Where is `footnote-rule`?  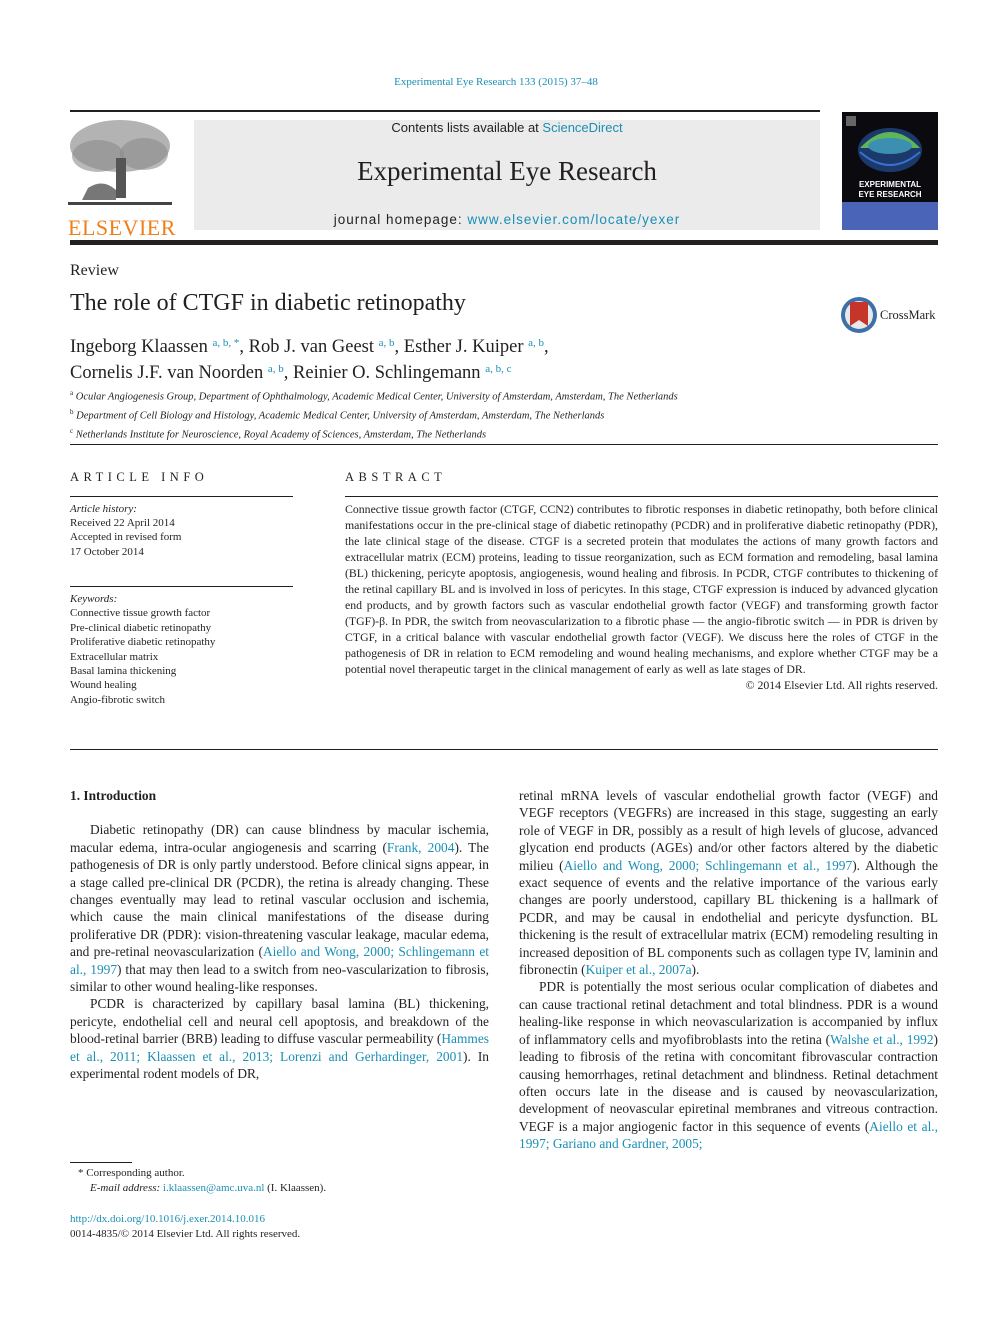 footnote-rule is located at coordinates (101, 1162).